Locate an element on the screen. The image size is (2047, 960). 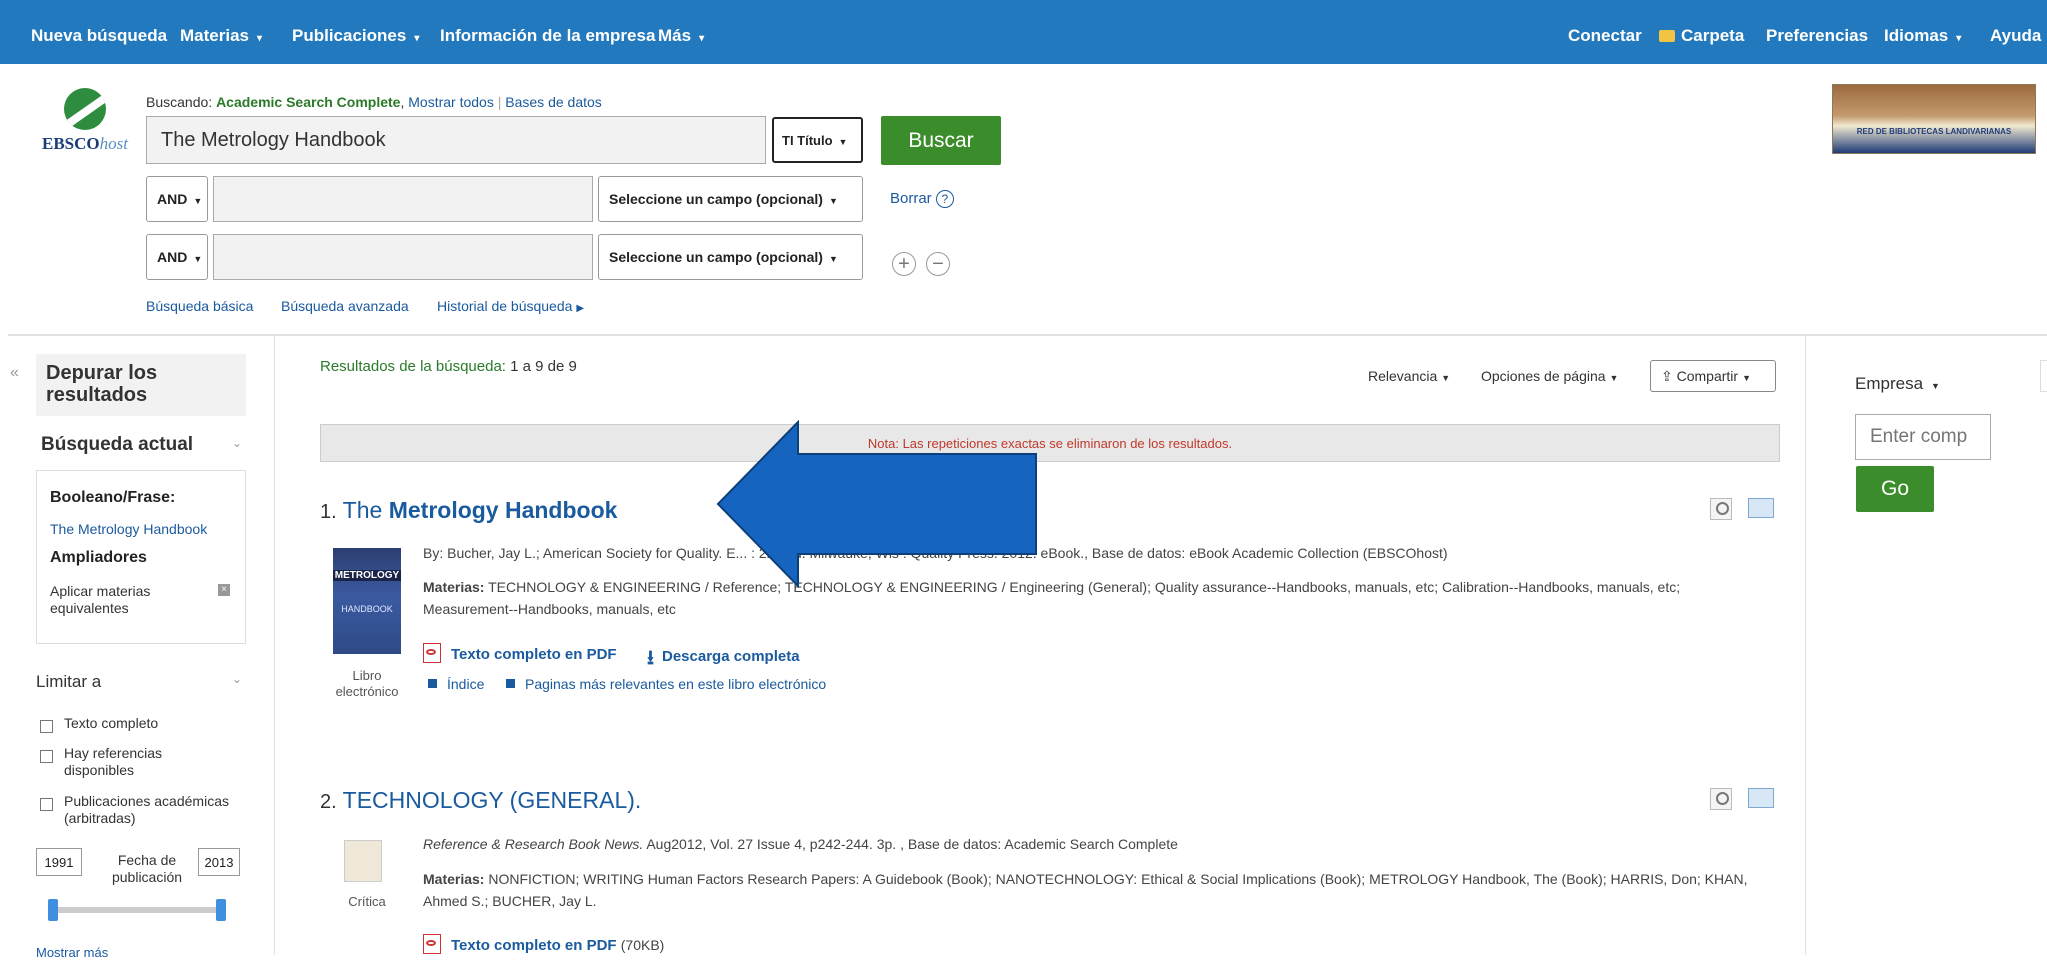
slider-handle-min is located at coordinates (53, 910).